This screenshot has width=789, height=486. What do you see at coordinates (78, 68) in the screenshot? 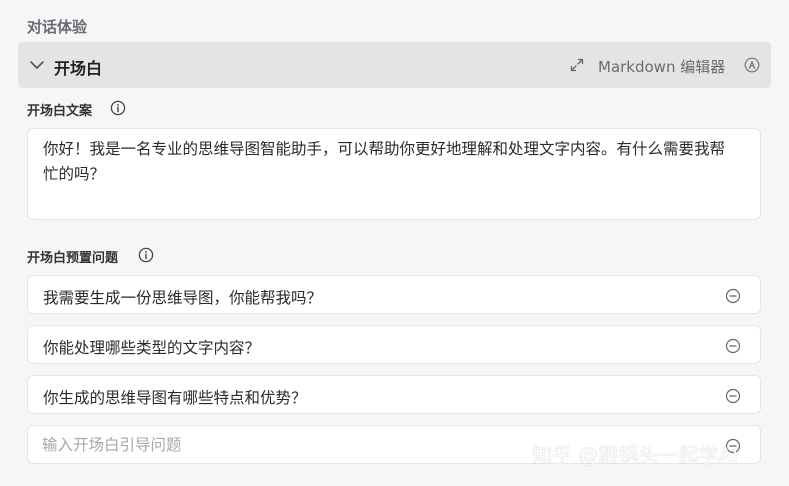
I see `header-title: 开场白` at bounding box center [78, 68].